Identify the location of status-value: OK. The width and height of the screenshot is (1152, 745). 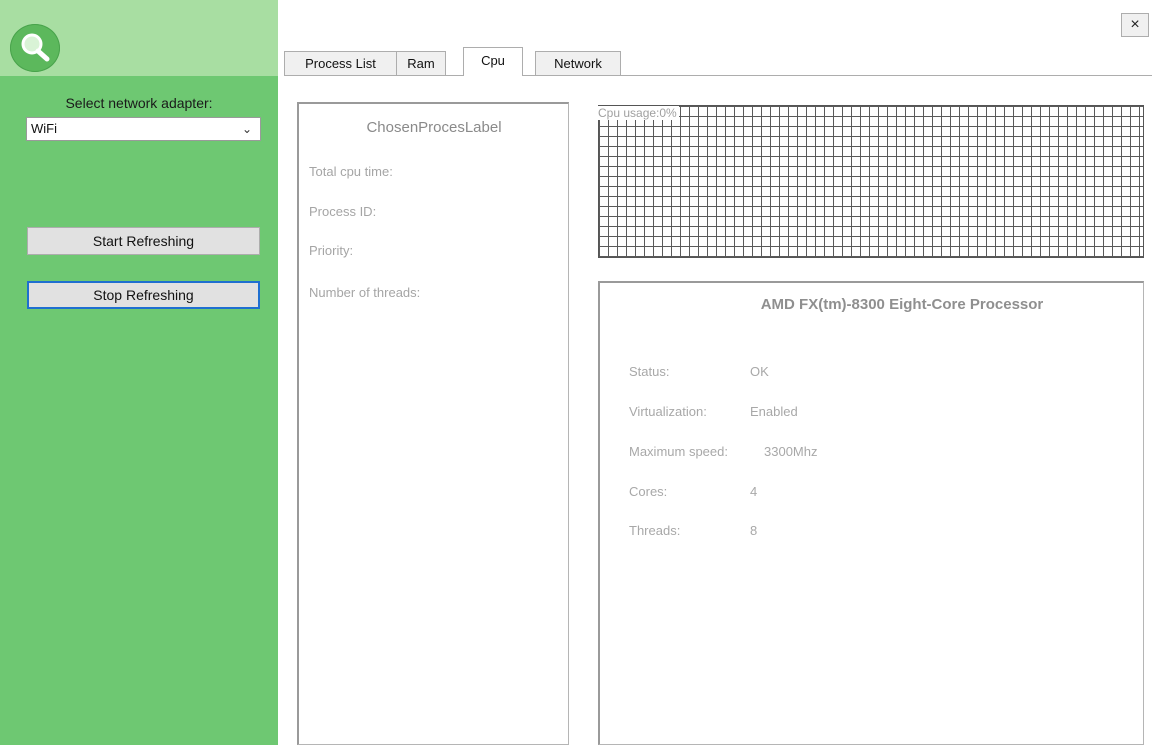
(759, 371).